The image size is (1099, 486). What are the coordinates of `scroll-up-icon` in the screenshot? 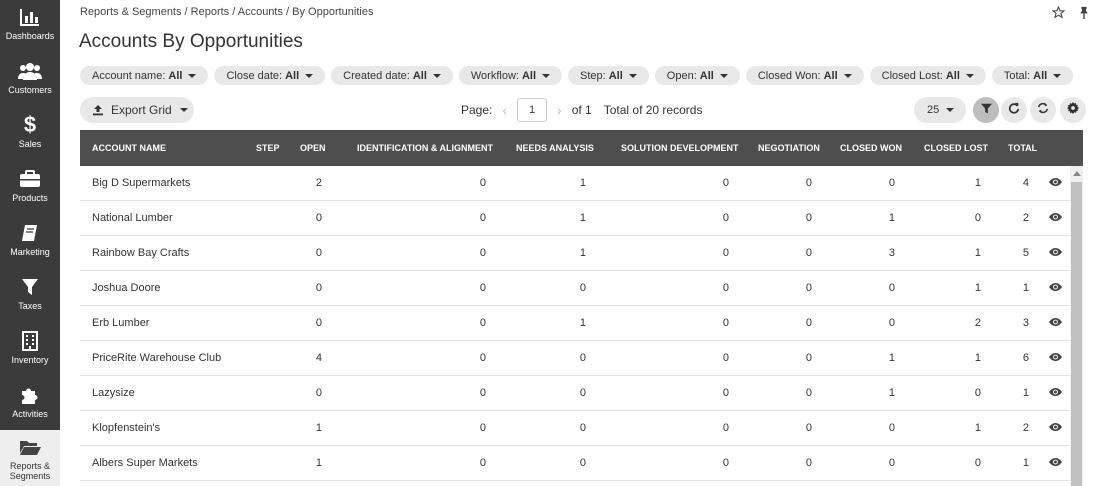 It's located at (1077, 173).